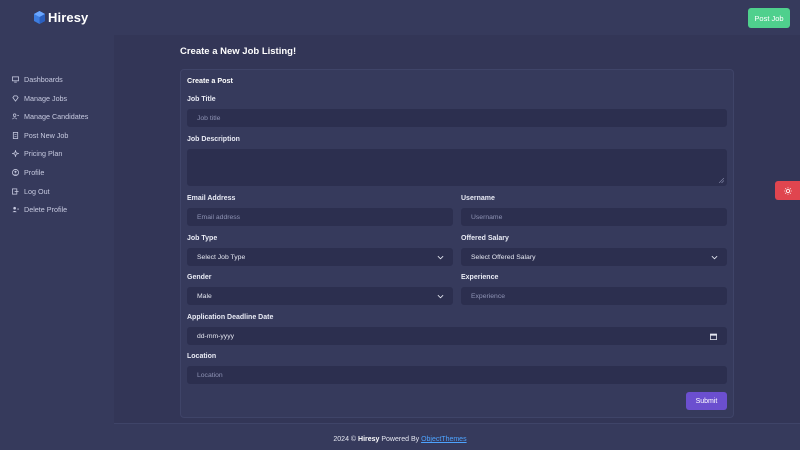 The height and width of the screenshot is (450, 800). I want to click on sidebar-item-manage-jobs: Manage Jobs, so click(39, 98).